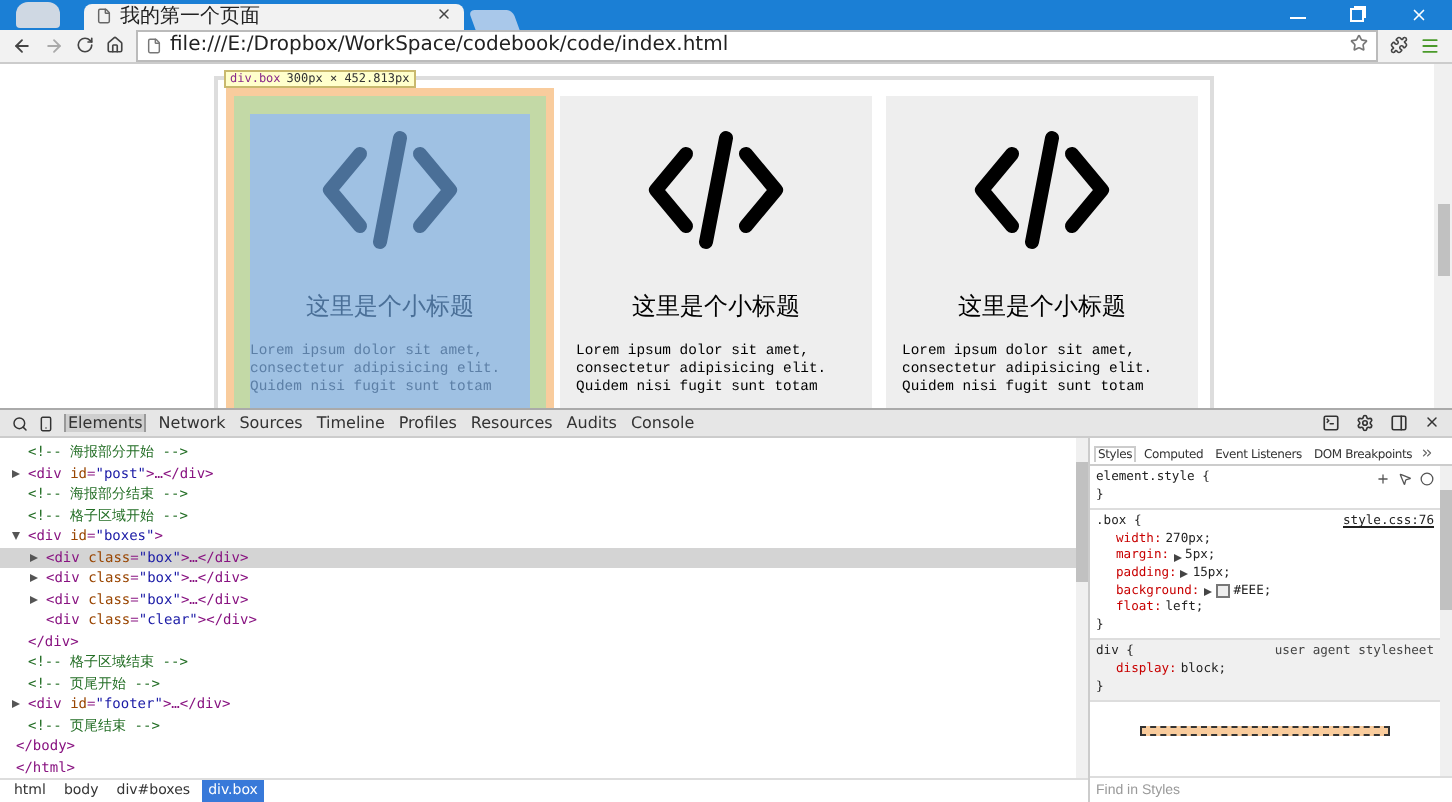 Image resolution: width=1452 pixels, height=802 pixels. Describe the element at coordinates (1399, 423) in the screenshot. I see `dock-icon` at that location.